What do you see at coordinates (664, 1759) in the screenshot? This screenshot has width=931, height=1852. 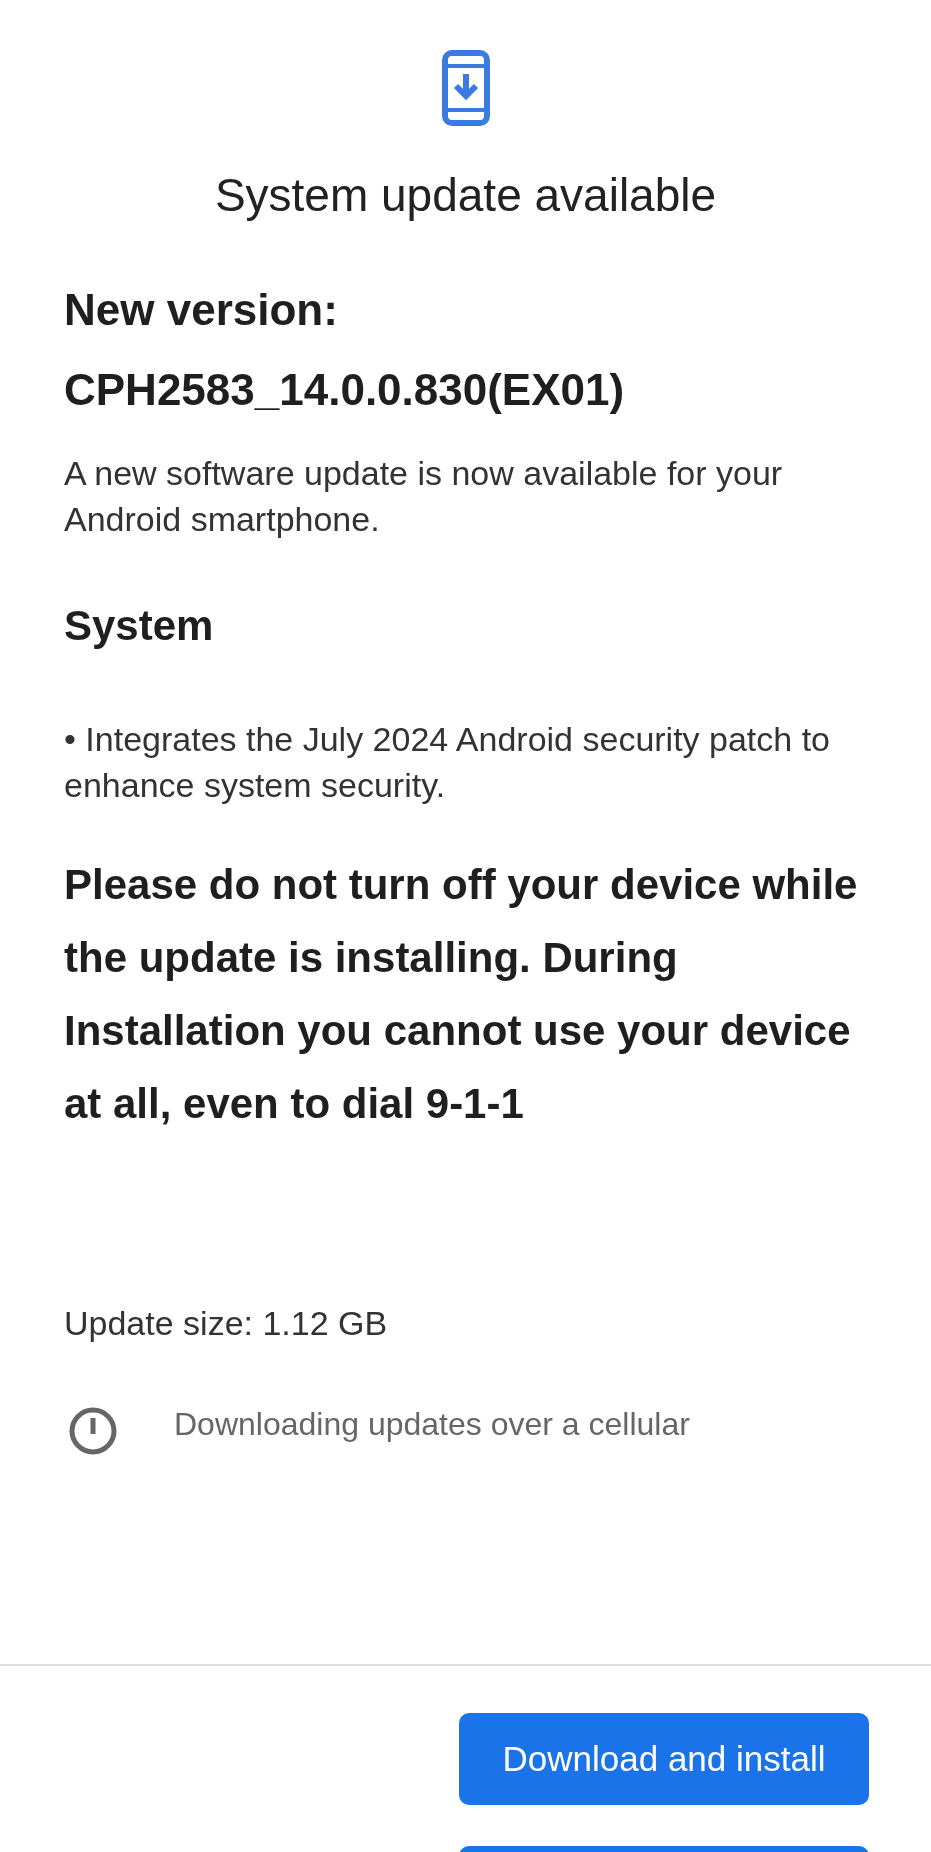 I see `download-install-button: Download and install` at bounding box center [664, 1759].